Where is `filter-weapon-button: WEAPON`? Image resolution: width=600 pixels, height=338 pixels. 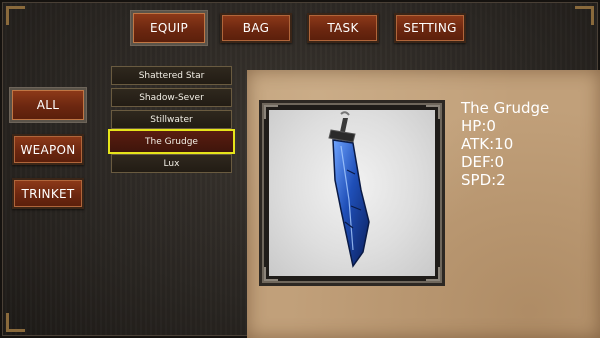
filter-weapon-button: WEAPON is located at coordinates (48, 149).